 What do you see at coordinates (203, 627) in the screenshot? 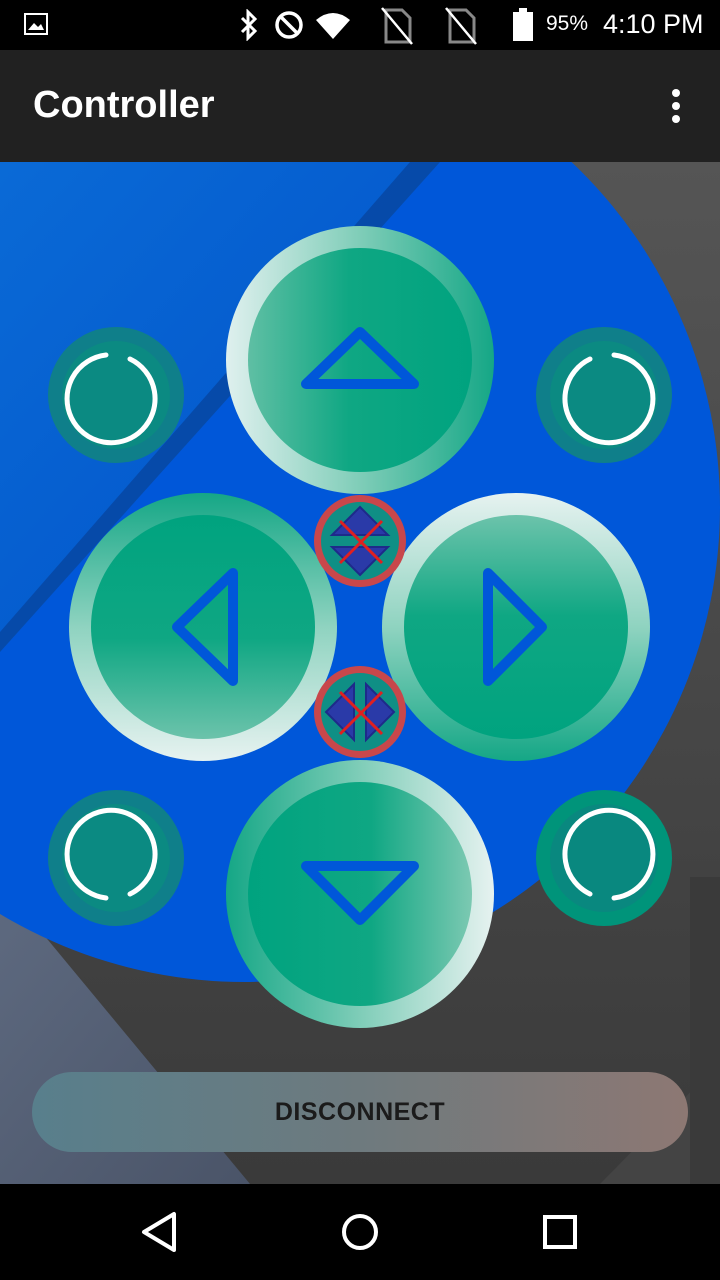
I see `left-button` at bounding box center [203, 627].